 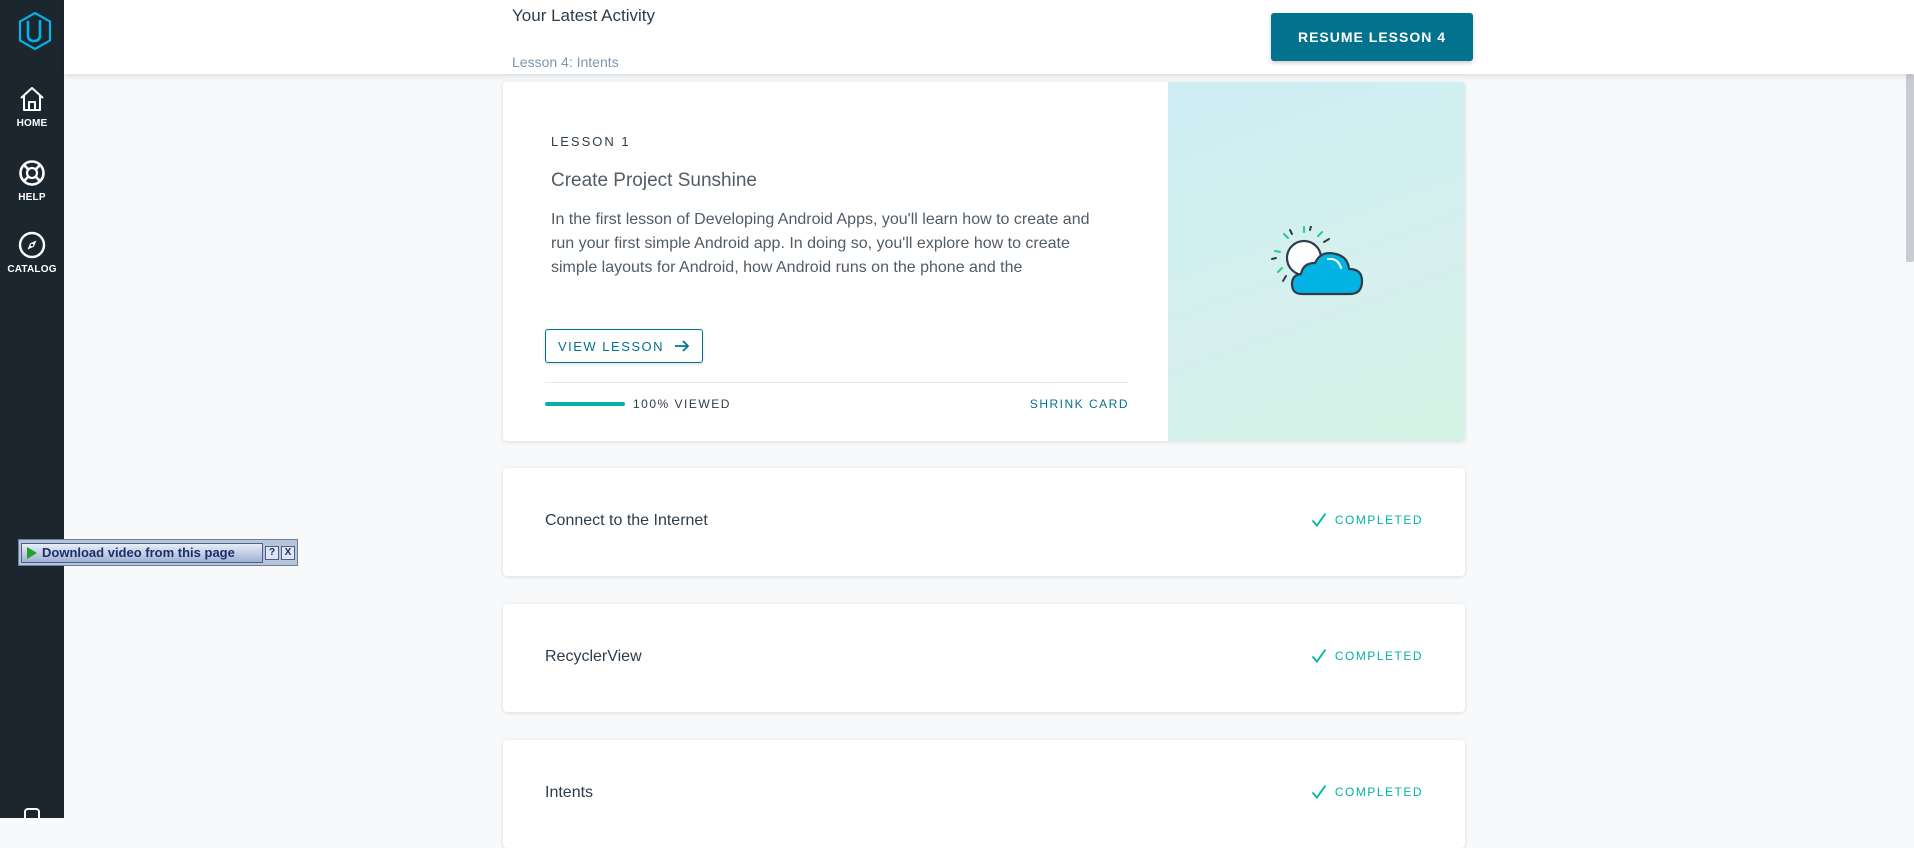 I want to click on sun-cloud-icon, so click(x=1317, y=261).